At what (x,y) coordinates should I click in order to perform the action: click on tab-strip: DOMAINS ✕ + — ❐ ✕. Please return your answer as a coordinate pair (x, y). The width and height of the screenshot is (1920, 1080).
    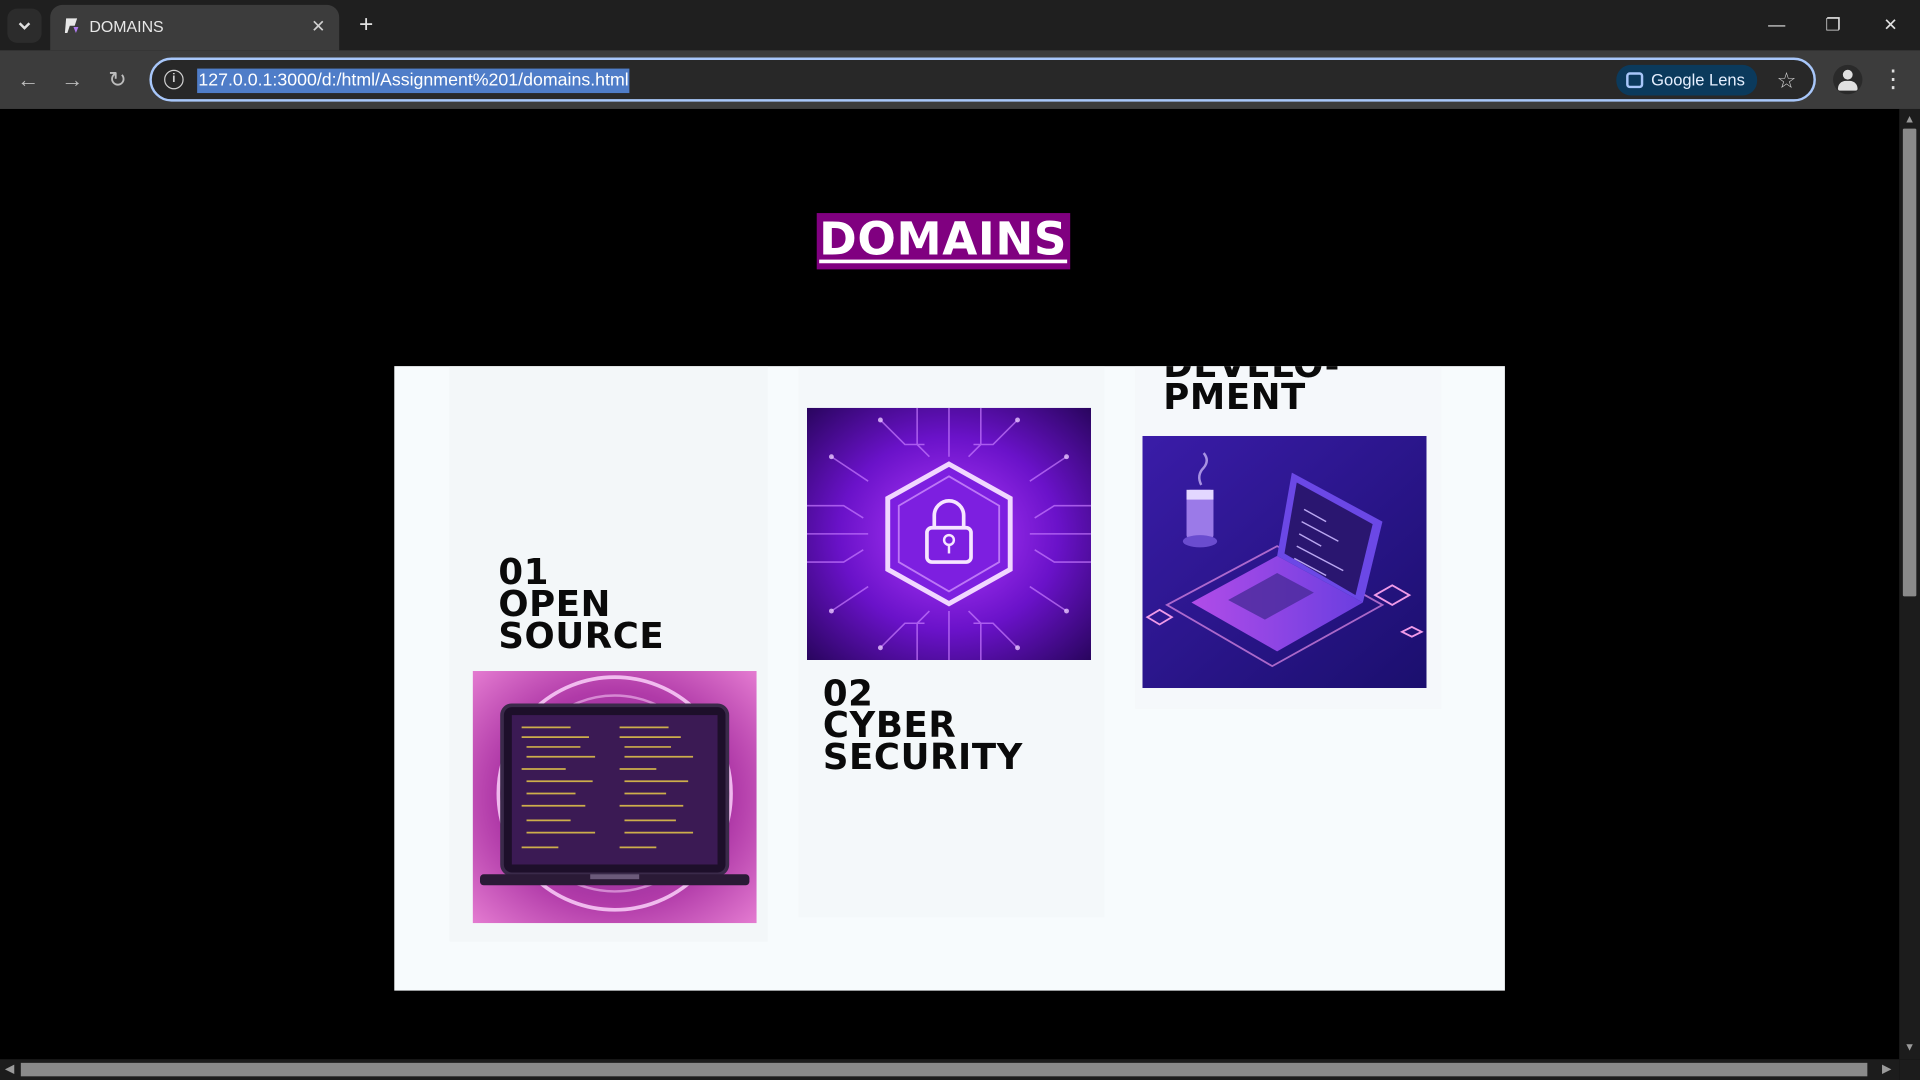
    Looking at the image, I should click on (960, 25).